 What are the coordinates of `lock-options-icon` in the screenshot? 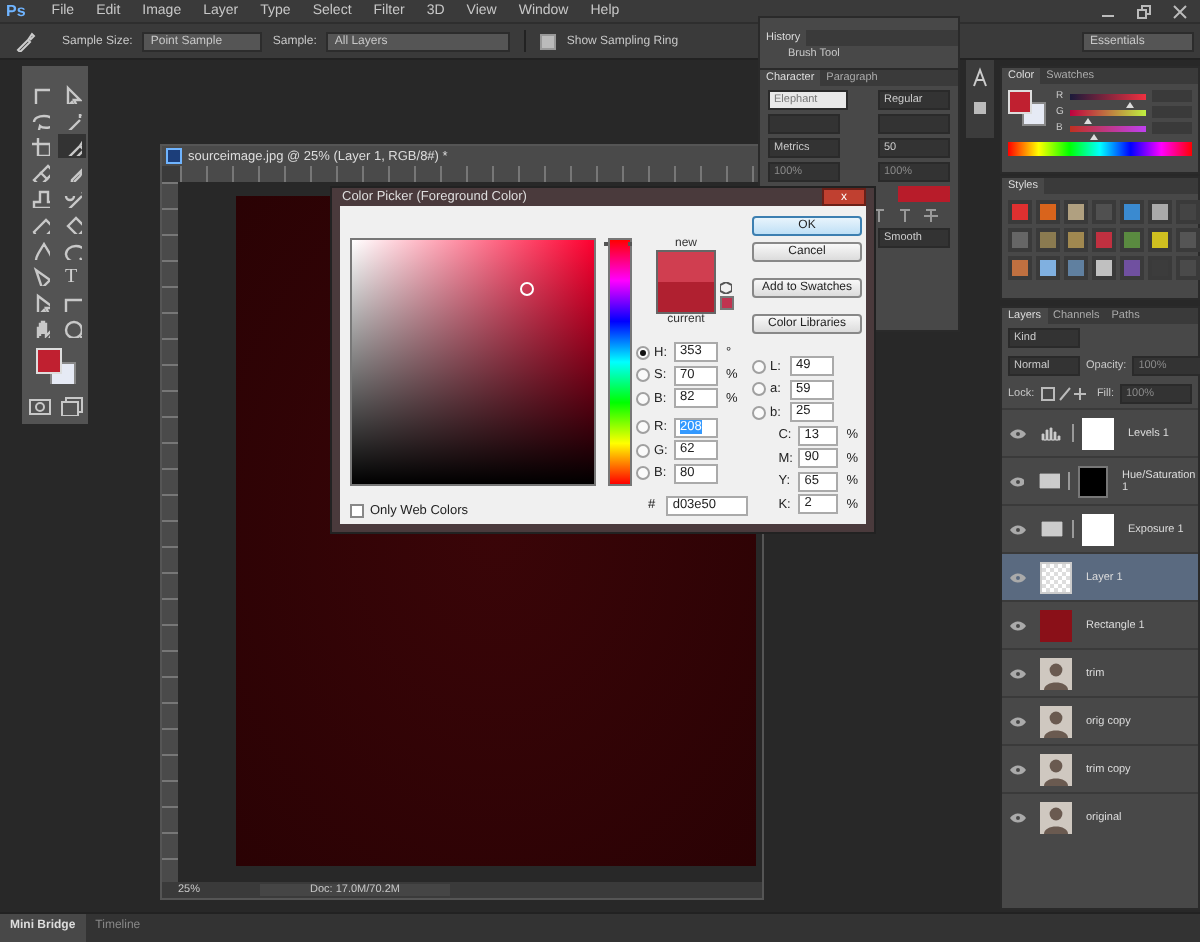 It's located at (1065, 394).